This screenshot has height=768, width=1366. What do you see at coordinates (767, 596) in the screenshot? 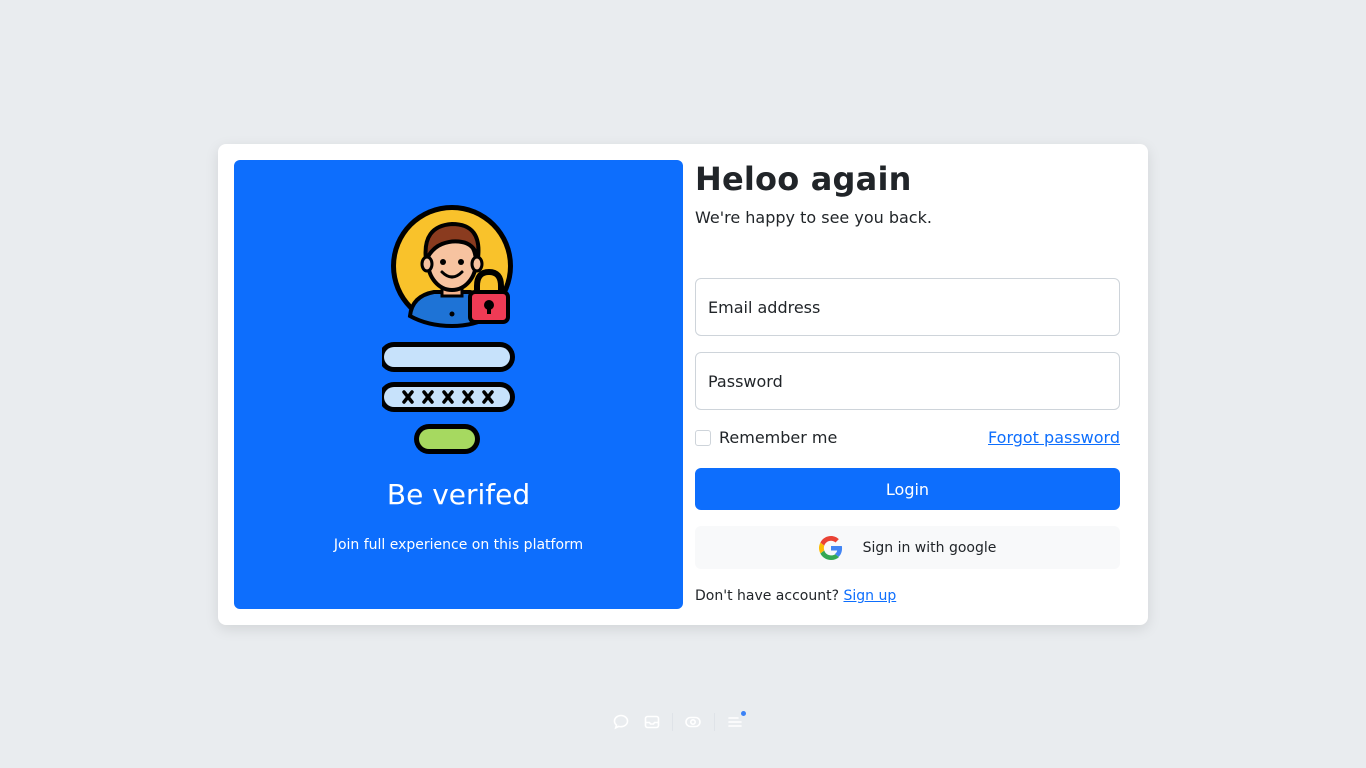
I see `signup-prompt: Don't have account?` at bounding box center [767, 596].